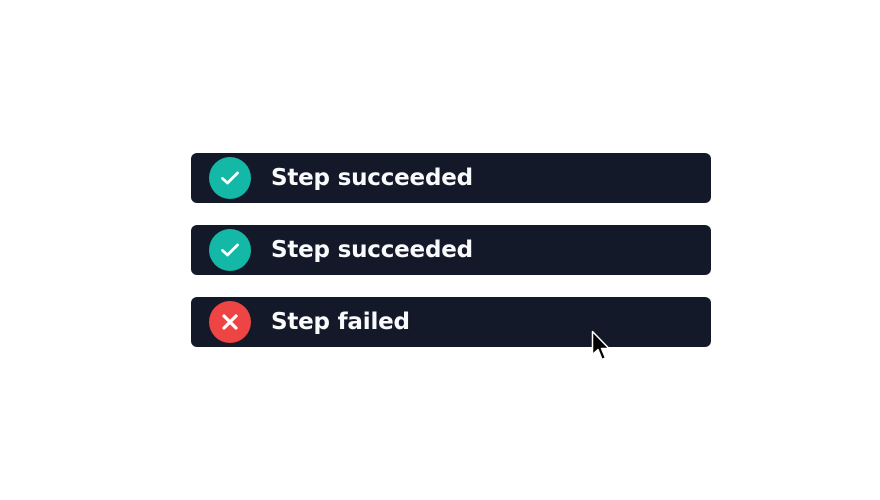 The image size is (880, 500). I want to click on mouse-pointer-icon, so click(600, 345).